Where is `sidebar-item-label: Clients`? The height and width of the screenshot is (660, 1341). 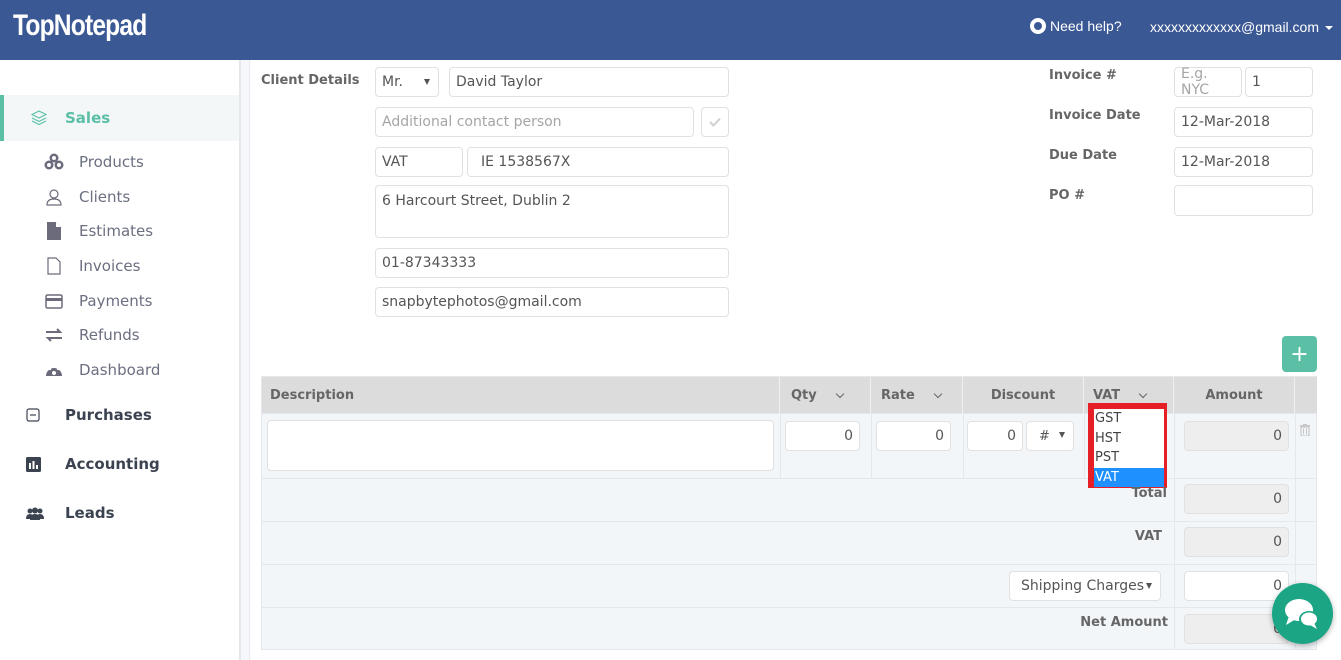
sidebar-item-label: Clients is located at coordinates (105, 197).